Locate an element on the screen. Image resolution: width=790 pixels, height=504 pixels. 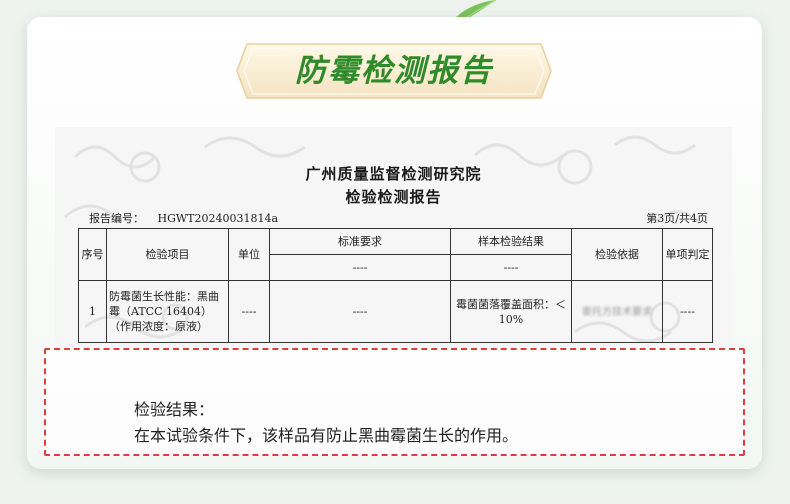
cell-standard: ---- is located at coordinates (360, 311).